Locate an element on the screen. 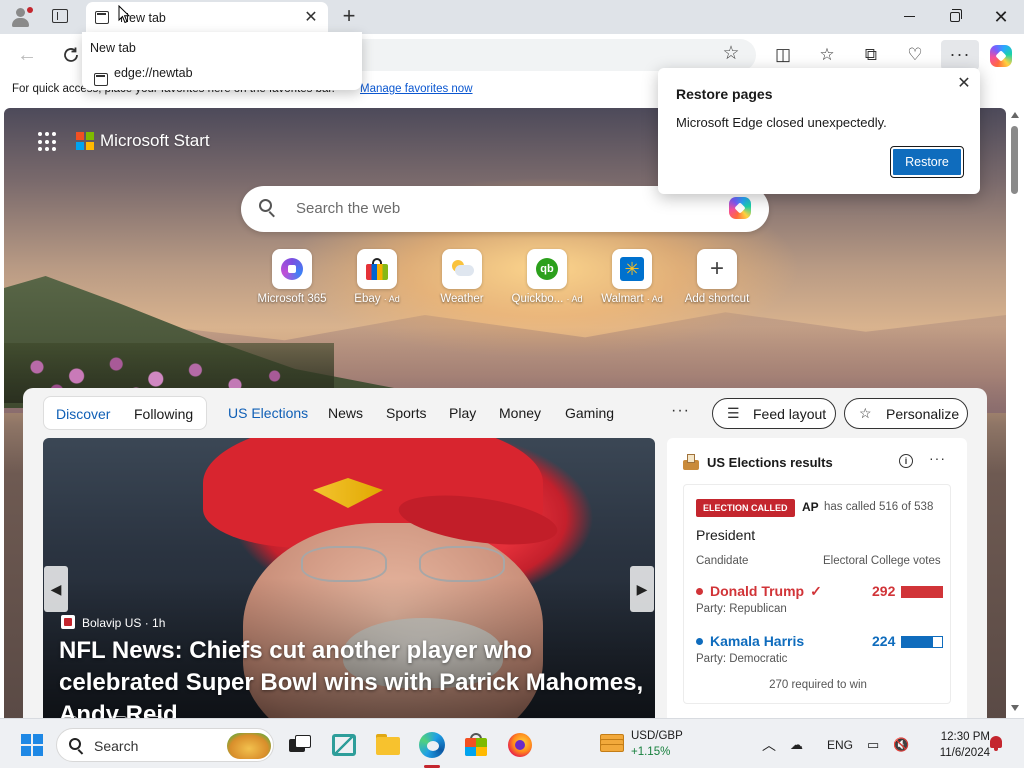 The width and height of the screenshot is (1024, 768). personalize-label: Personalize is located at coordinates (923, 414).